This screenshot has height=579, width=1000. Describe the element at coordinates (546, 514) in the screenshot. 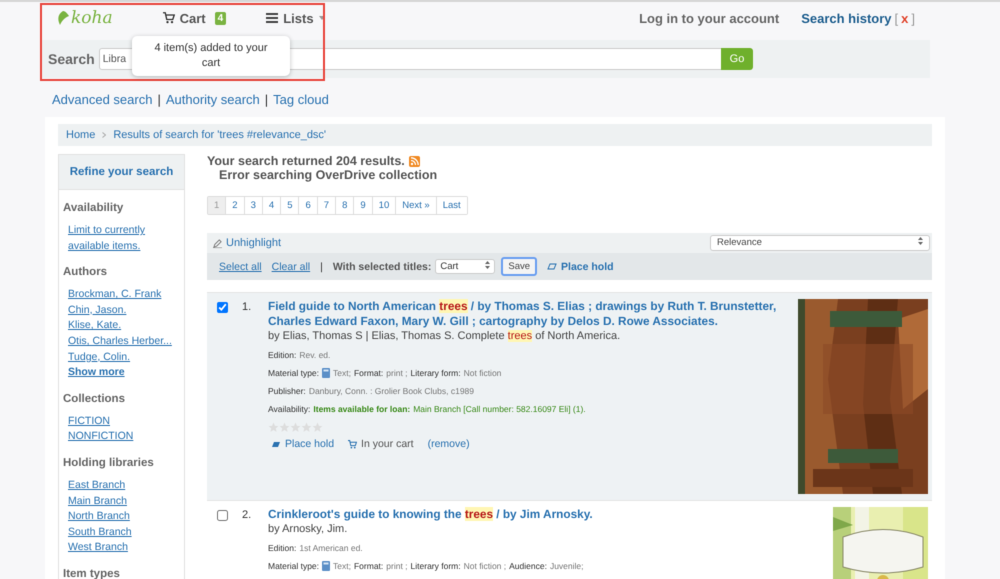

I see `result-title-link: Crinkleroot's guide to knowing the trees / by Jim Arnosky.` at that location.